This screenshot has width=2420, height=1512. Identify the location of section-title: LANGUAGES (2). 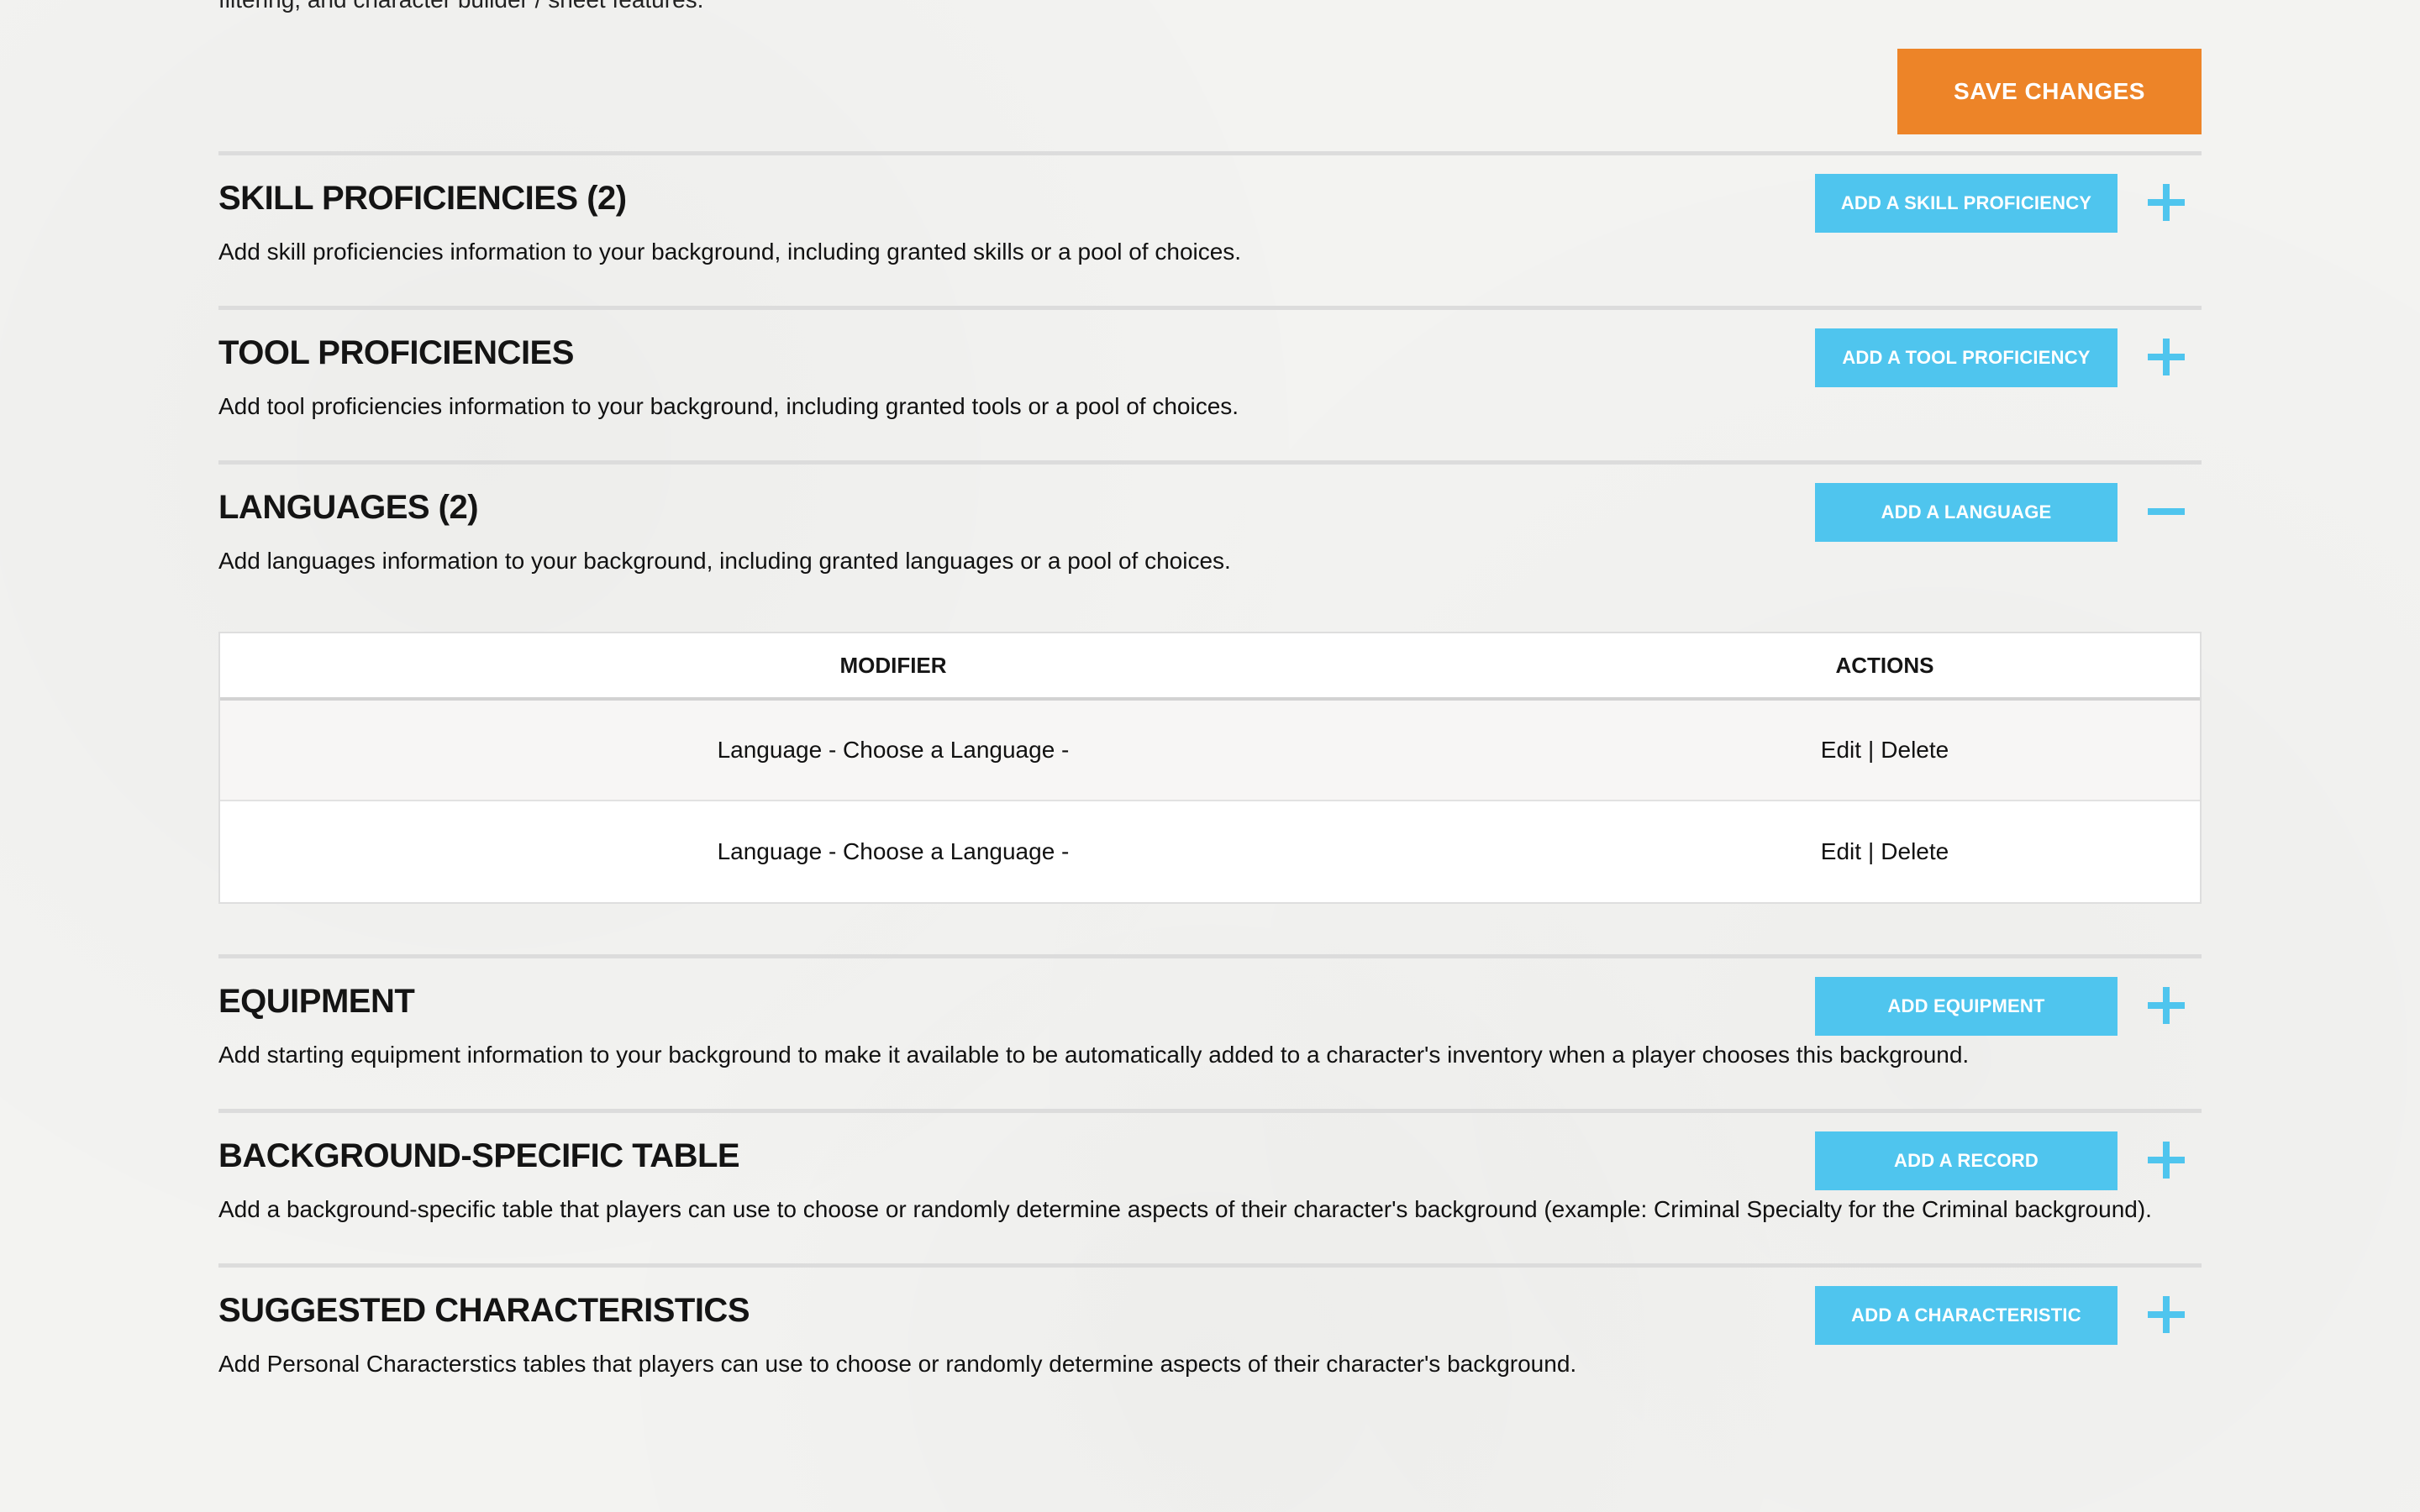
(348, 507).